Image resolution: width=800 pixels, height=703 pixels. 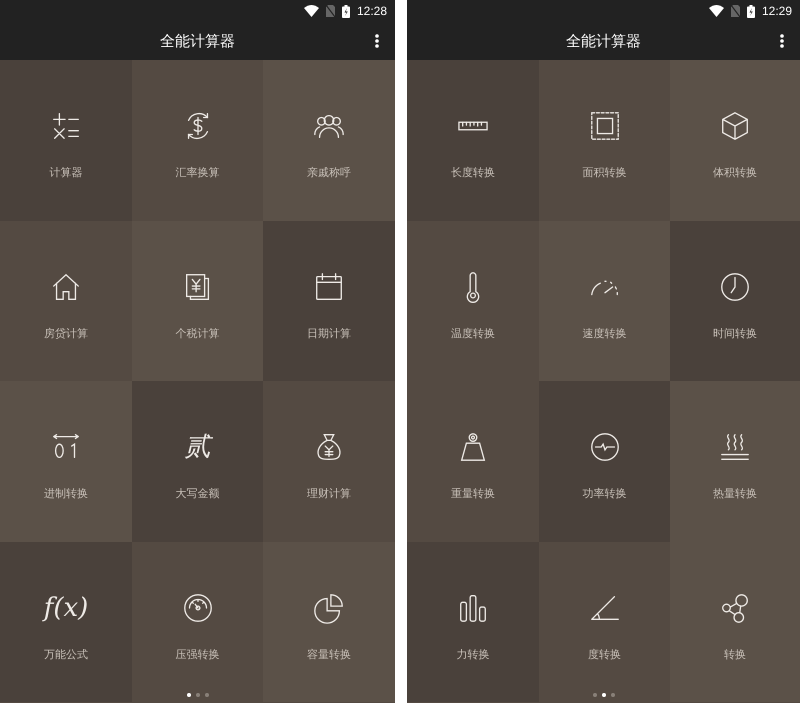 I want to click on tile-label: 压强转换, so click(x=198, y=654).